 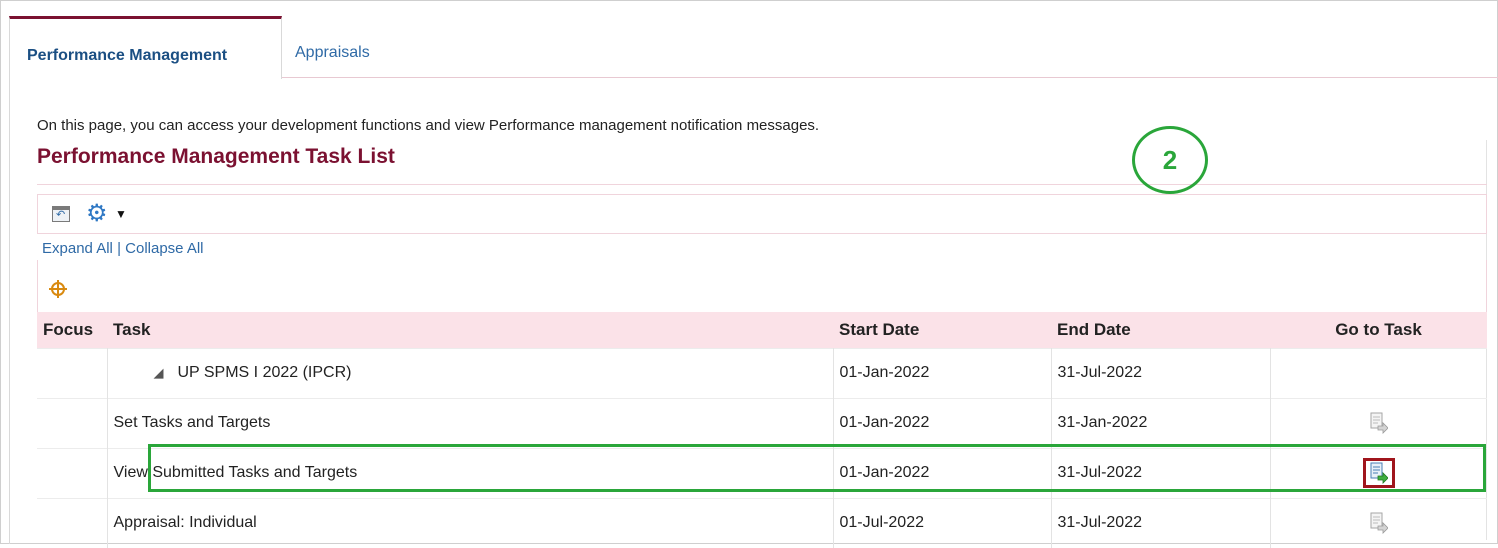 I want to click on start-date-cell: 01-Jul-2022, so click(x=942, y=522).